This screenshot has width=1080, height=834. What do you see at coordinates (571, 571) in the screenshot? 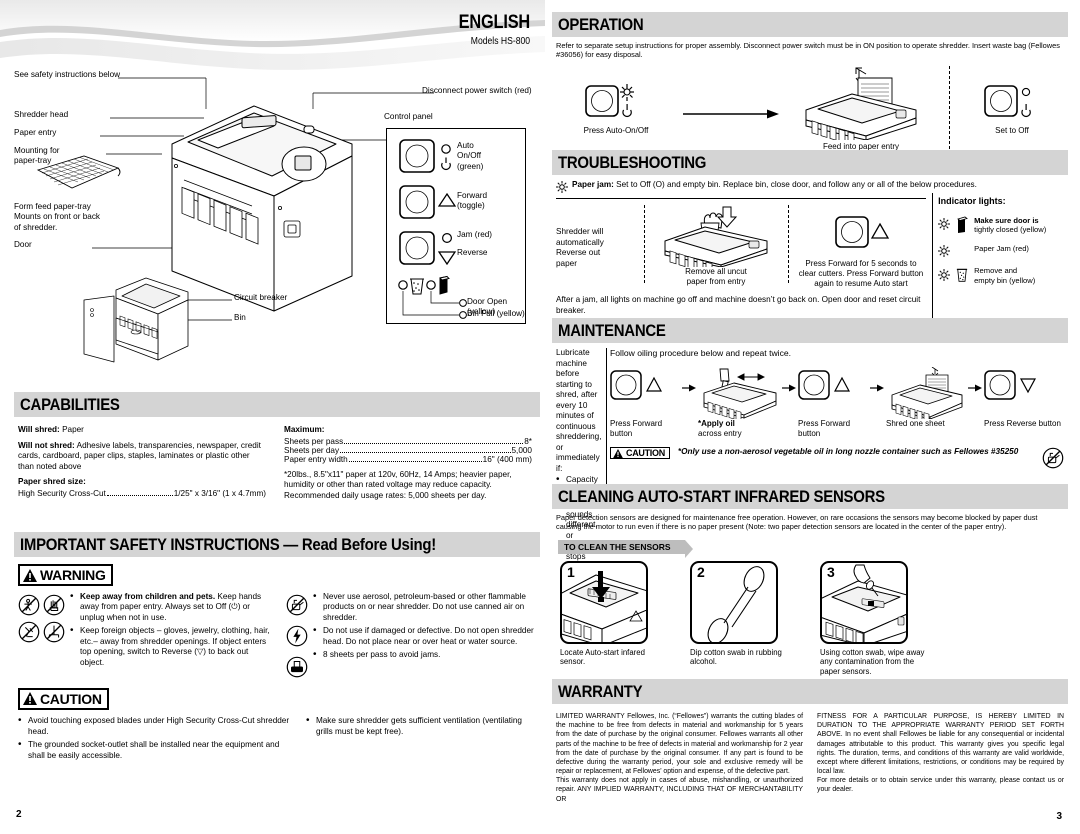
I see `sensor-step-number: 1` at bounding box center [571, 571].